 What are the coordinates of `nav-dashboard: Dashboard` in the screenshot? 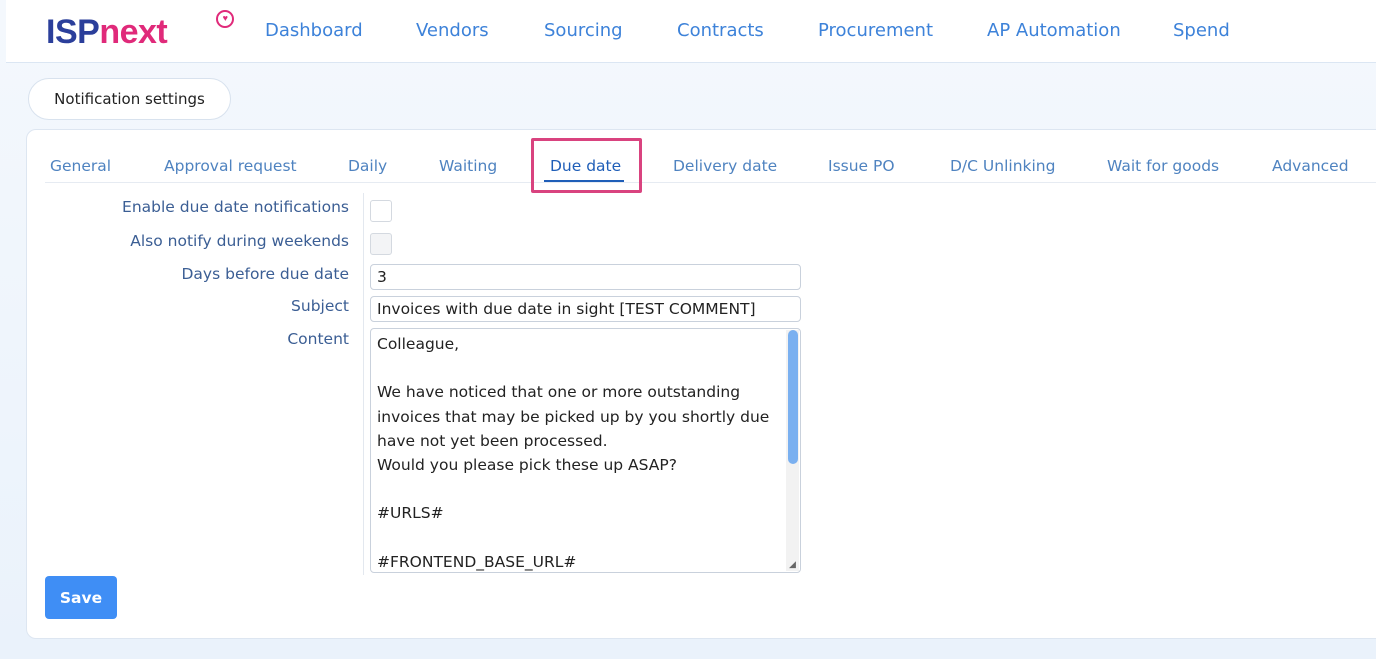 It's located at (314, 30).